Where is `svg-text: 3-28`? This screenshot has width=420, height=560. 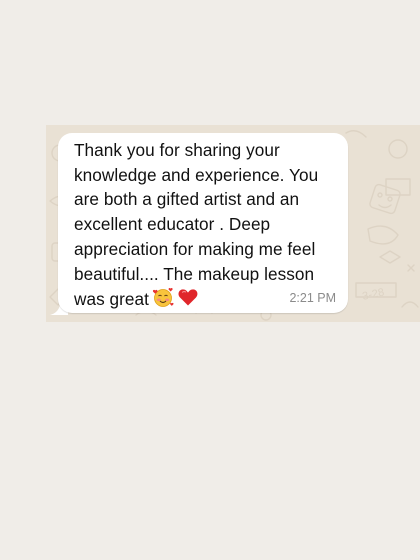
svg-text: 3-28 is located at coordinates (373, 294).